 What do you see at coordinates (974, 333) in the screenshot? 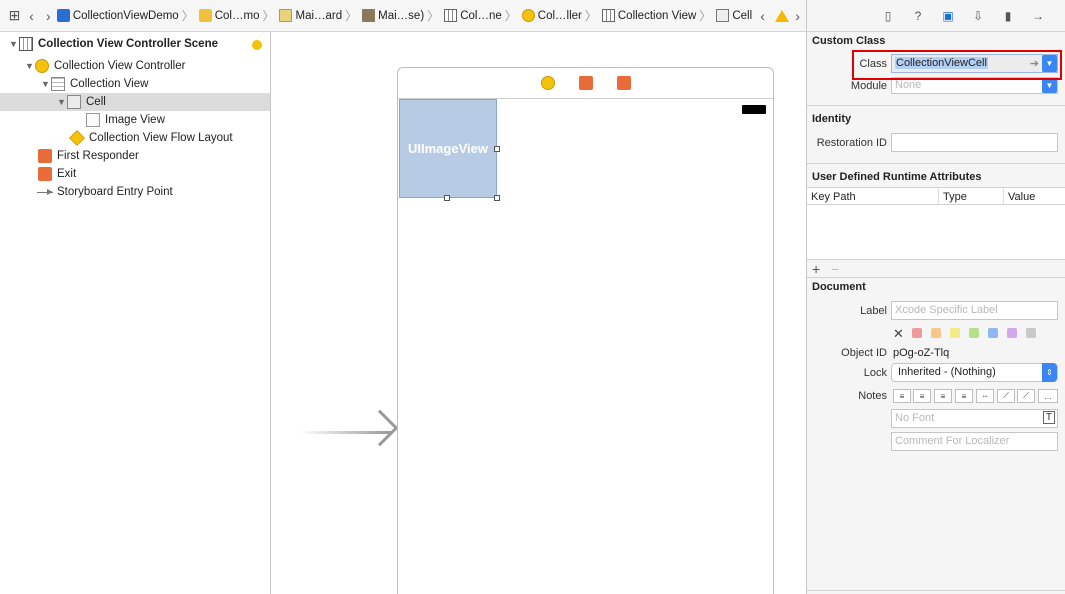
I see `color-swatch-green` at bounding box center [974, 333].